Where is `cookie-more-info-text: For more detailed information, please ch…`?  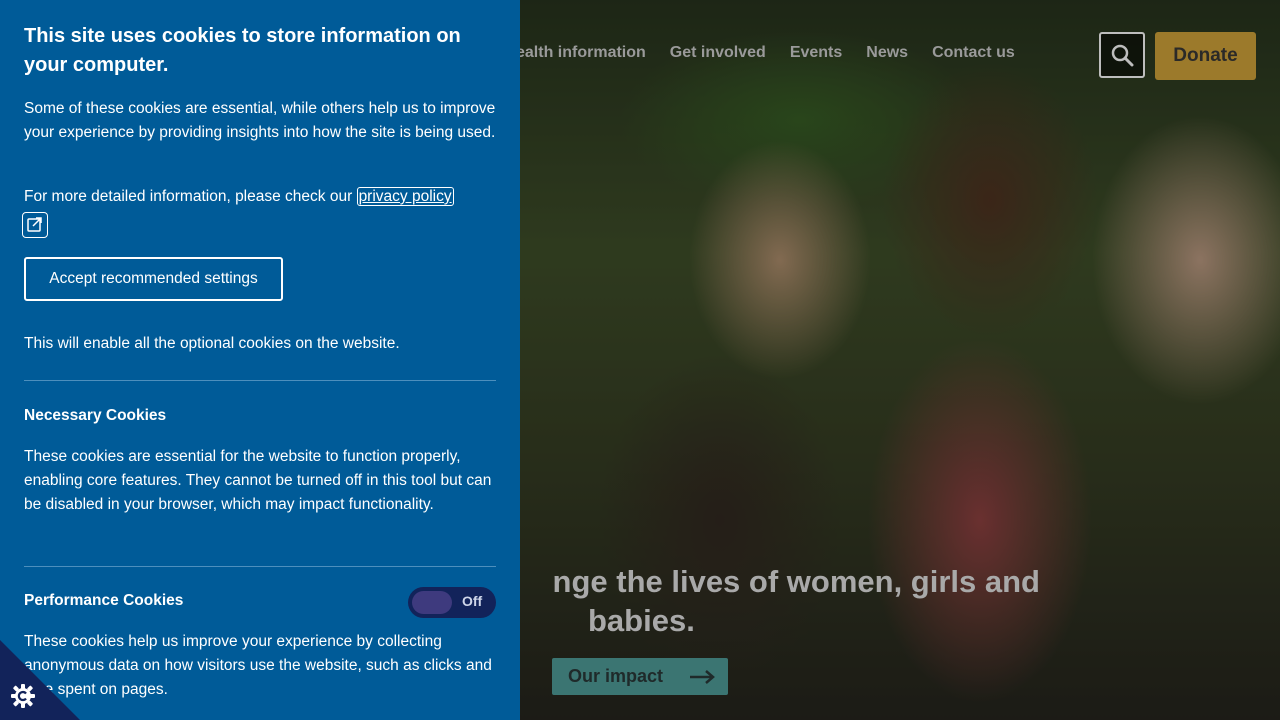 cookie-more-info-text: For more detailed information, please ch… is located at coordinates (190, 196).